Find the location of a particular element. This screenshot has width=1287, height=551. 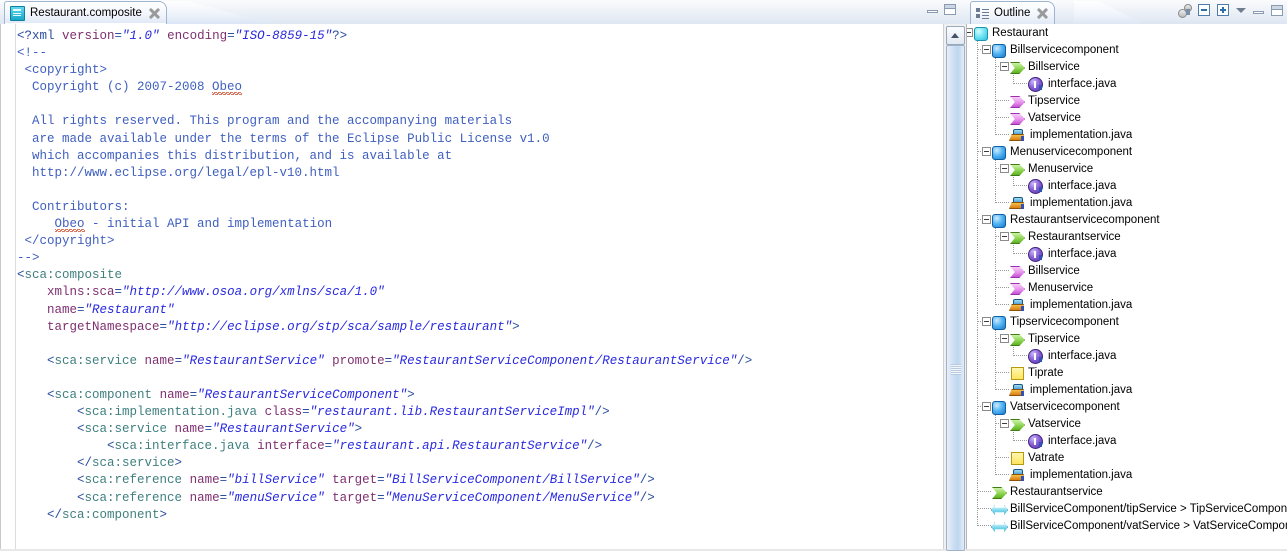

interface-icon is located at coordinates (1036, 441).